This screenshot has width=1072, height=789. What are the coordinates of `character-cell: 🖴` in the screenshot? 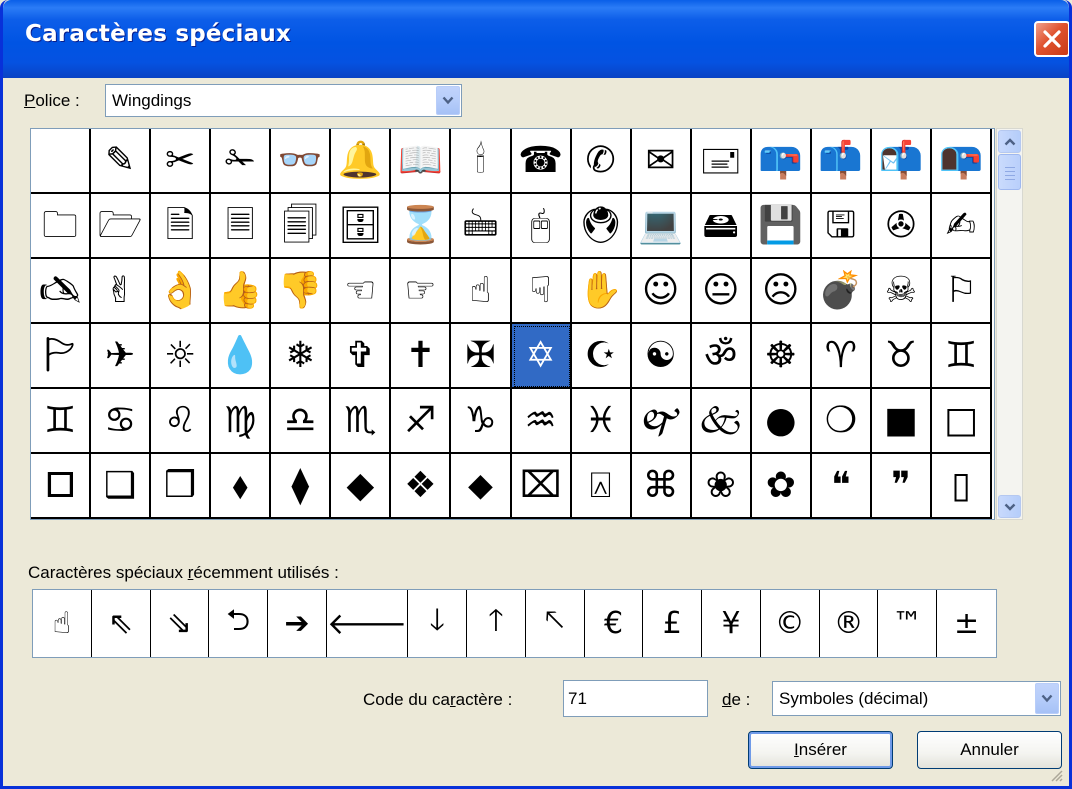 It's located at (721, 226).